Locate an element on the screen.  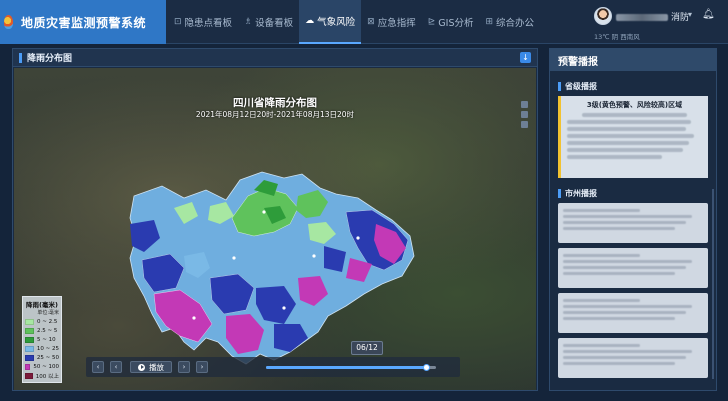
device-icon: ♗ is located at coordinates (248, 22).